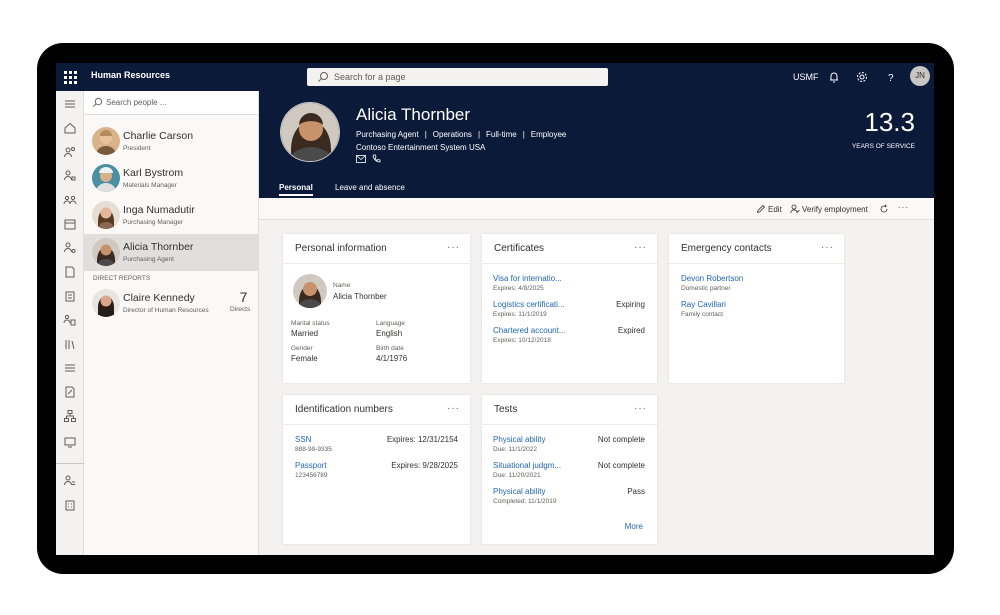 The image size is (1000, 615). I want to click on person-row-karl-bystrom: Karl Bystrom Materials Manager, so click(171, 178).